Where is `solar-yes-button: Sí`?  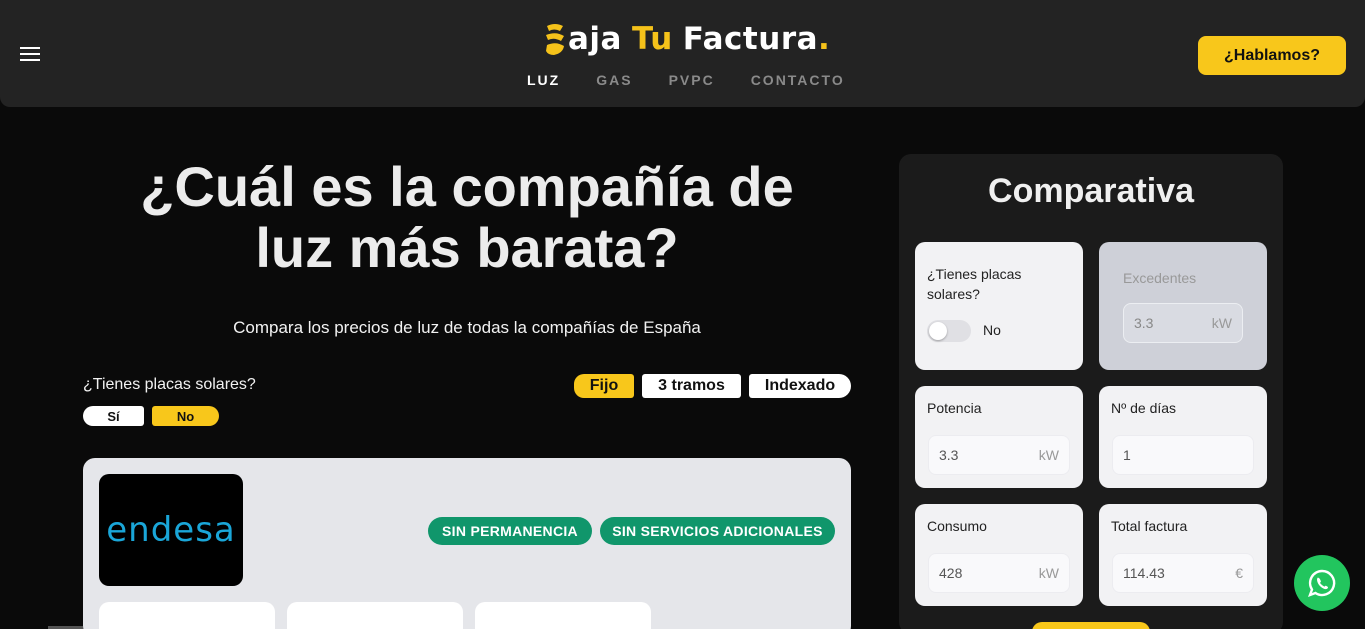
solar-yes-button: Sí is located at coordinates (113, 416).